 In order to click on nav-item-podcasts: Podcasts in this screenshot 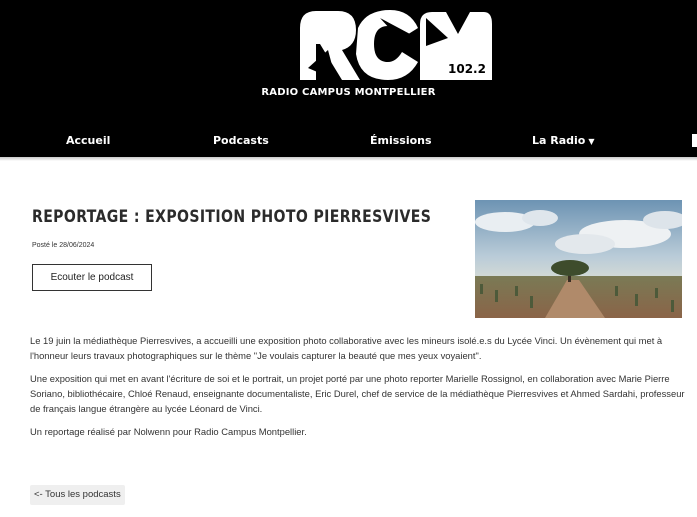, I will do `click(241, 140)`.